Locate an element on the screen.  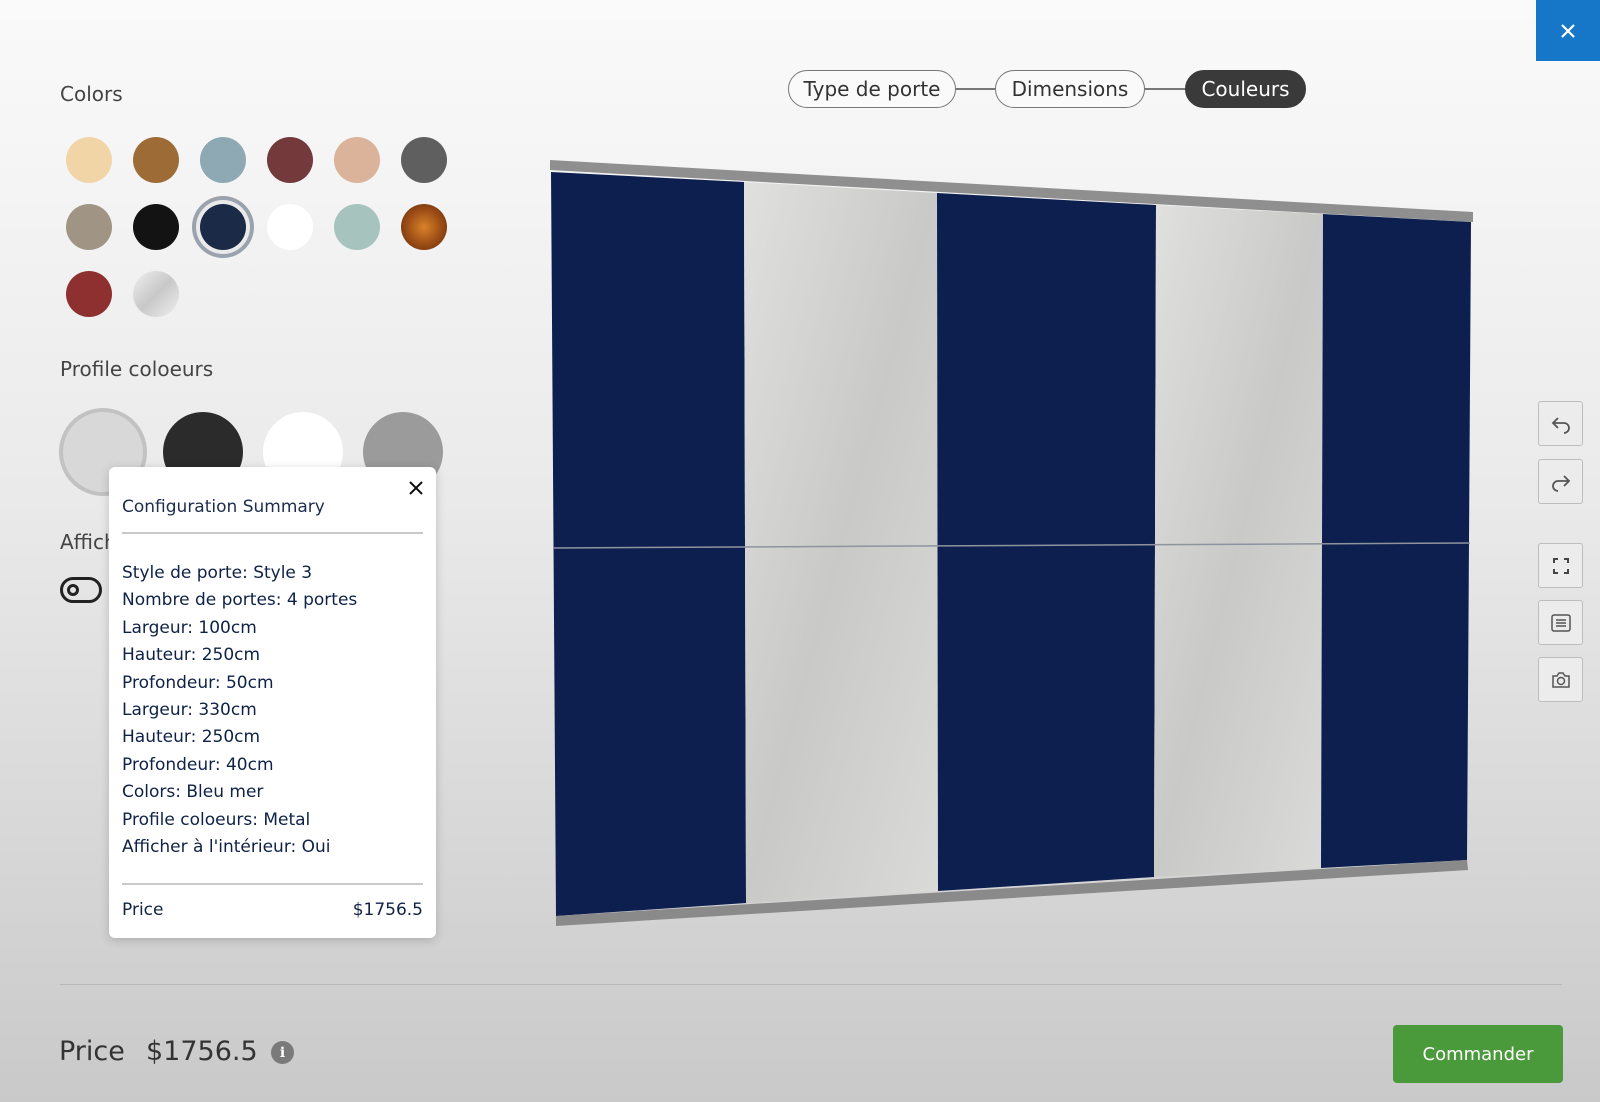
summary-item: Profondeur: 50cm is located at coordinates (198, 682).